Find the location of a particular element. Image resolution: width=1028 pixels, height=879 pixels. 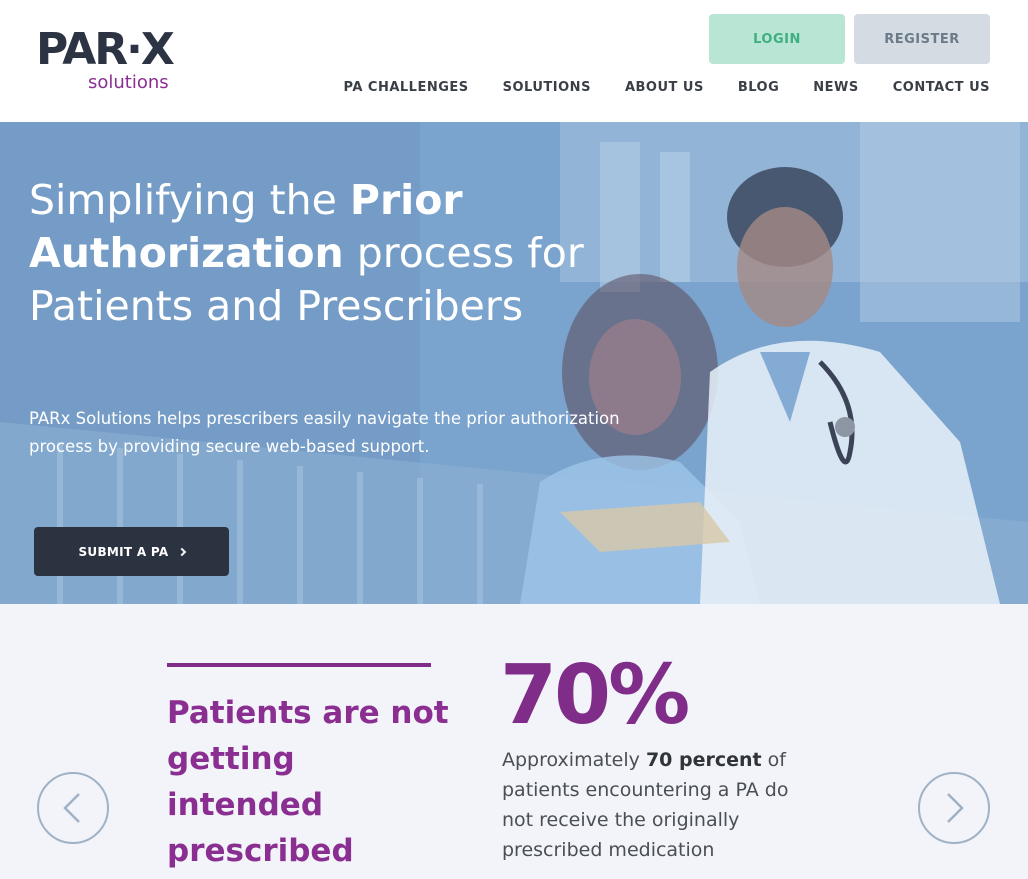

submit-pa-label: SUBMIT A PA is located at coordinates (123, 551).